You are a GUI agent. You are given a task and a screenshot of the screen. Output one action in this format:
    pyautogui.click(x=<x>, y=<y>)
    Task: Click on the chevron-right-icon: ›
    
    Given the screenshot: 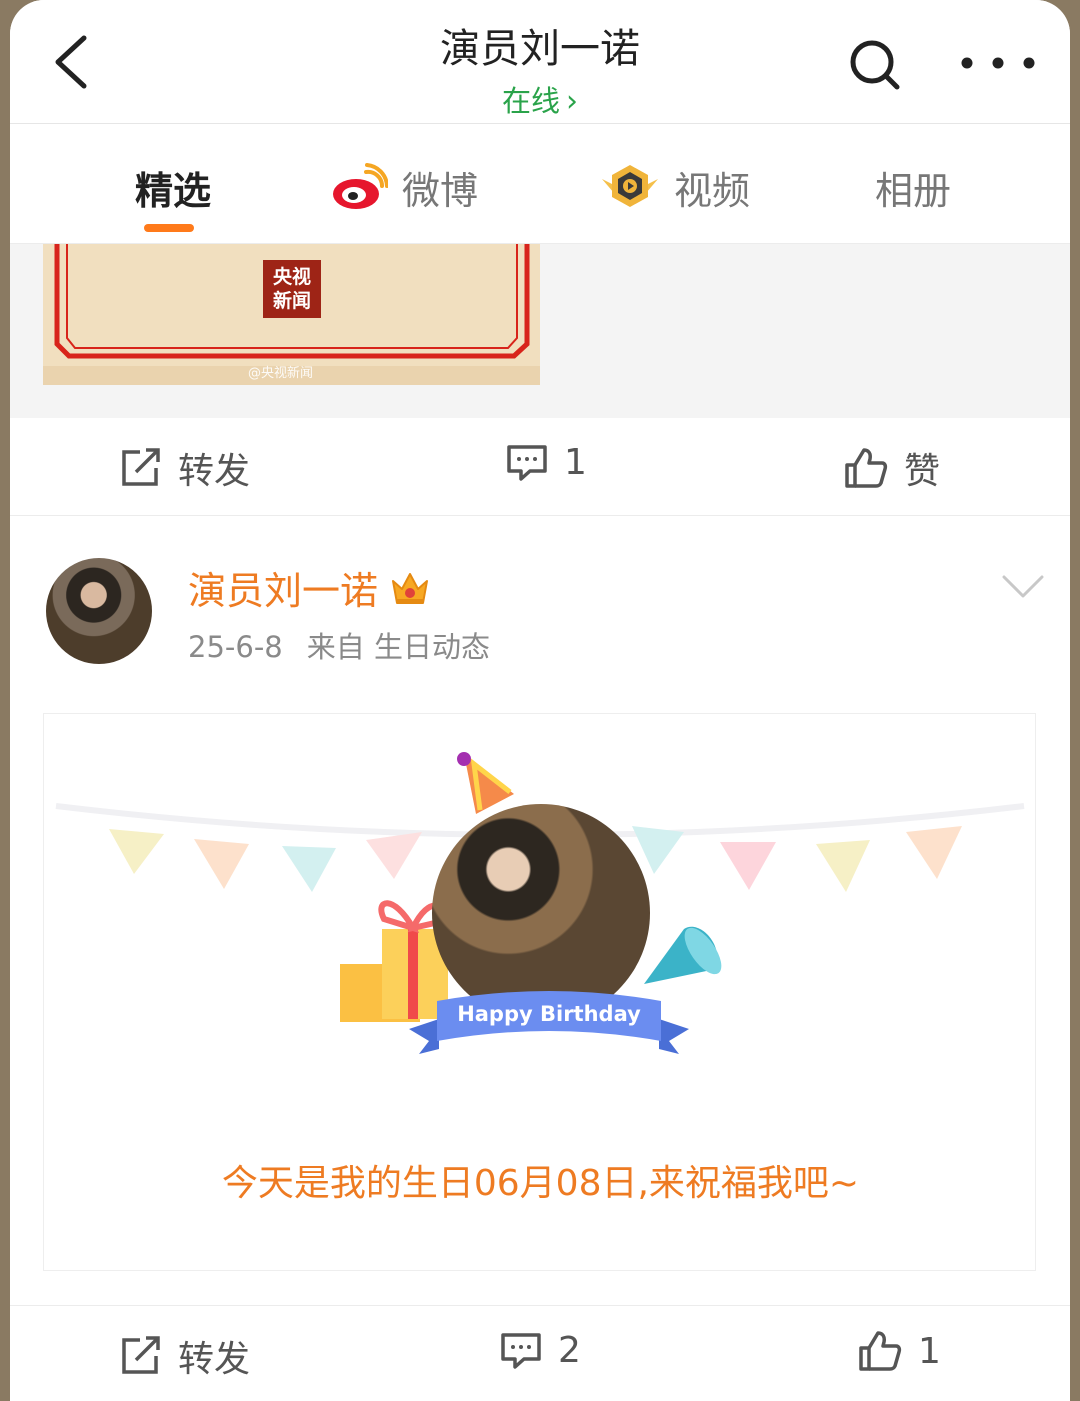 What is the action you would take?
    pyautogui.click(x=572, y=101)
    